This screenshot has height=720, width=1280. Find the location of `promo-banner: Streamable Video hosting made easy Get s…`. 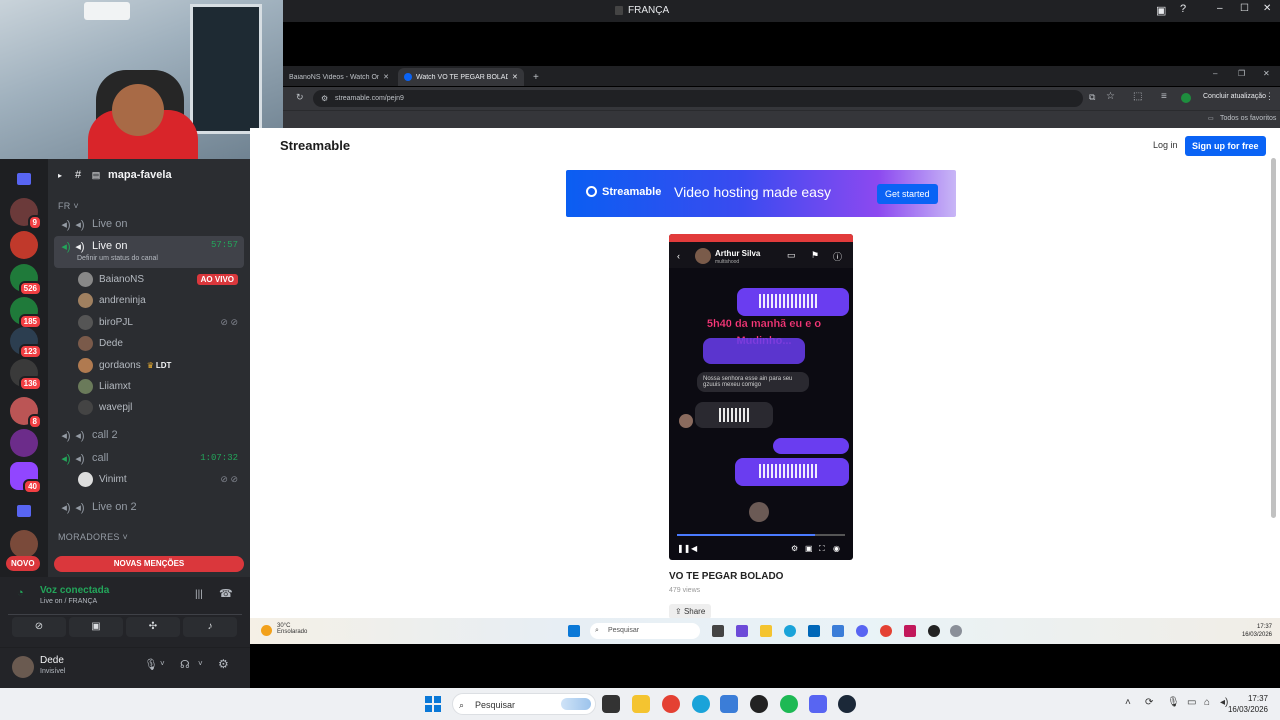

promo-banner: Streamable Video hosting made easy Get s… is located at coordinates (761, 193).